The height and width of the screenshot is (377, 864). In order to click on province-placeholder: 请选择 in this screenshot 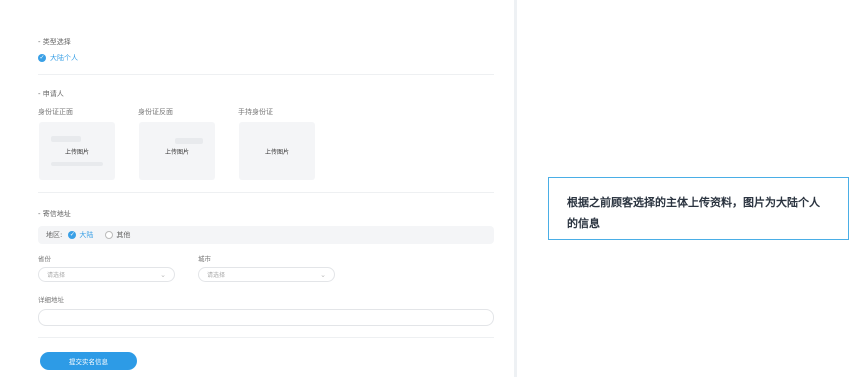, I will do `click(56, 275)`.